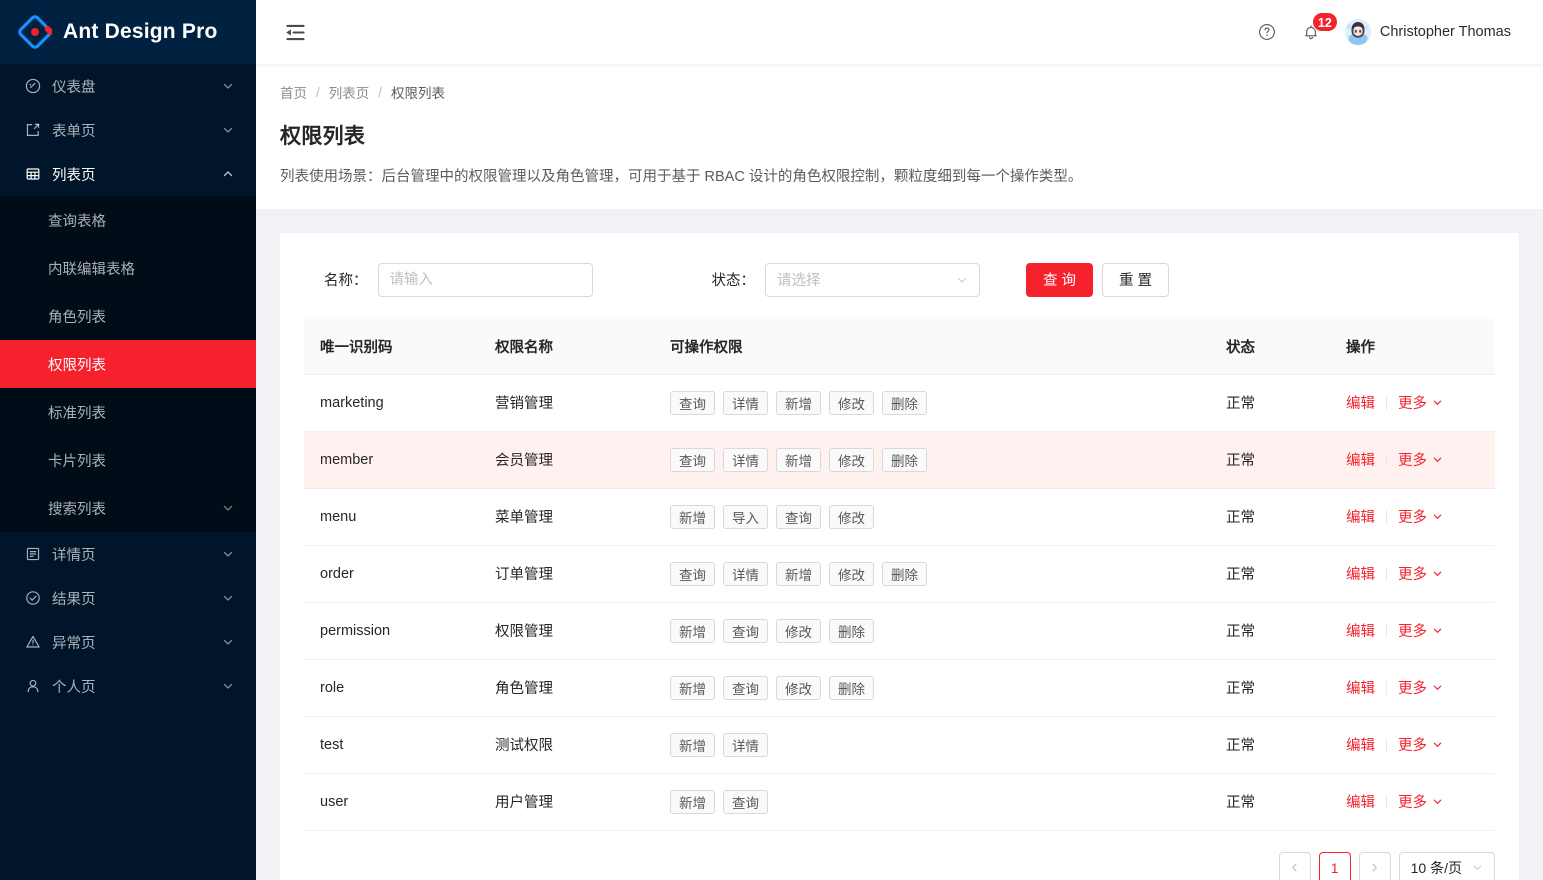 This screenshot has height=880, width=1543. I want to click on table-row: user 用户管理 新增 查询 正常 编辑 更多, so click(899, 802).